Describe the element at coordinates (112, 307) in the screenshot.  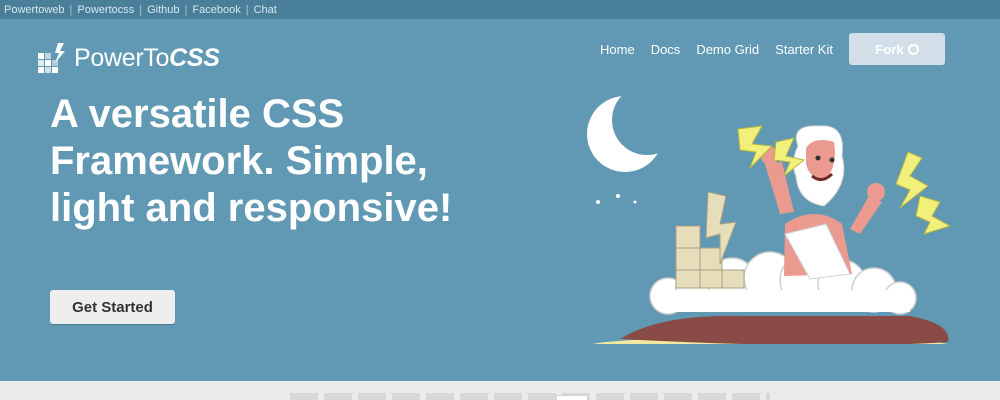
I see `get-started-button: Get Started` at that location.